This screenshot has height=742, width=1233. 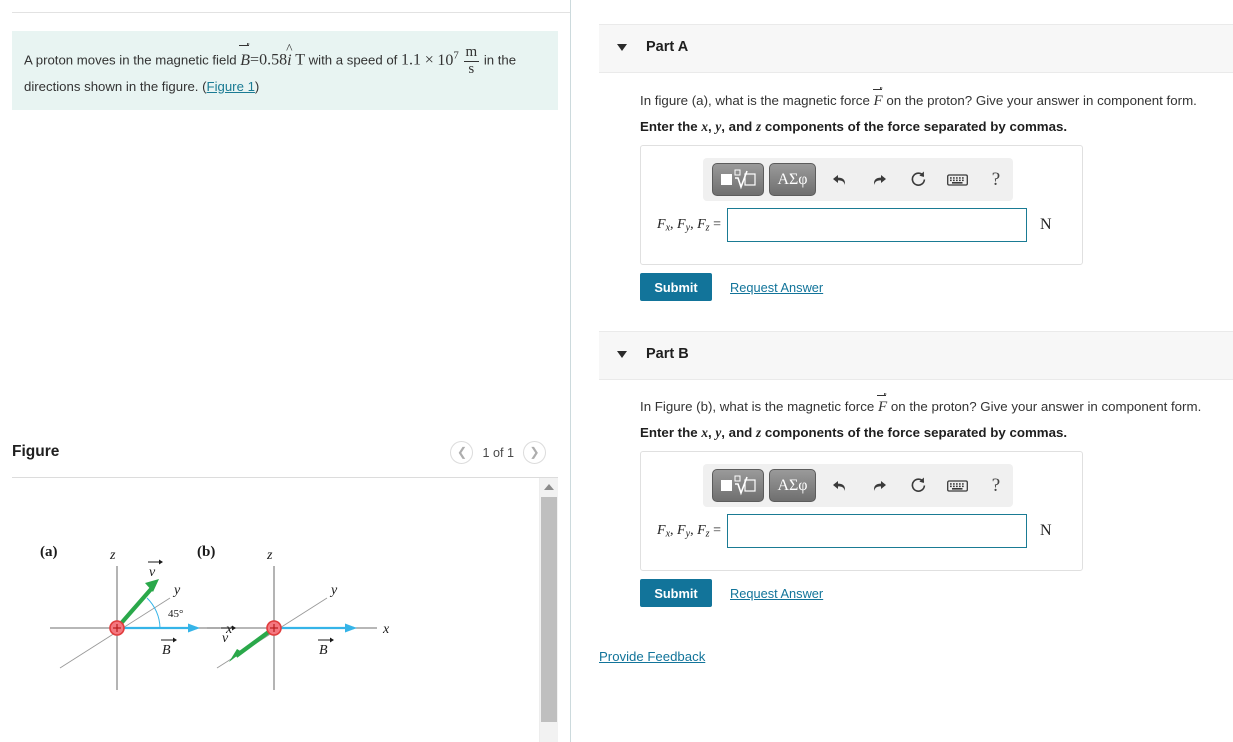 I want to click on part-b-answer-label: Fx, Fy, Fz =, so click(x=689, y=531).